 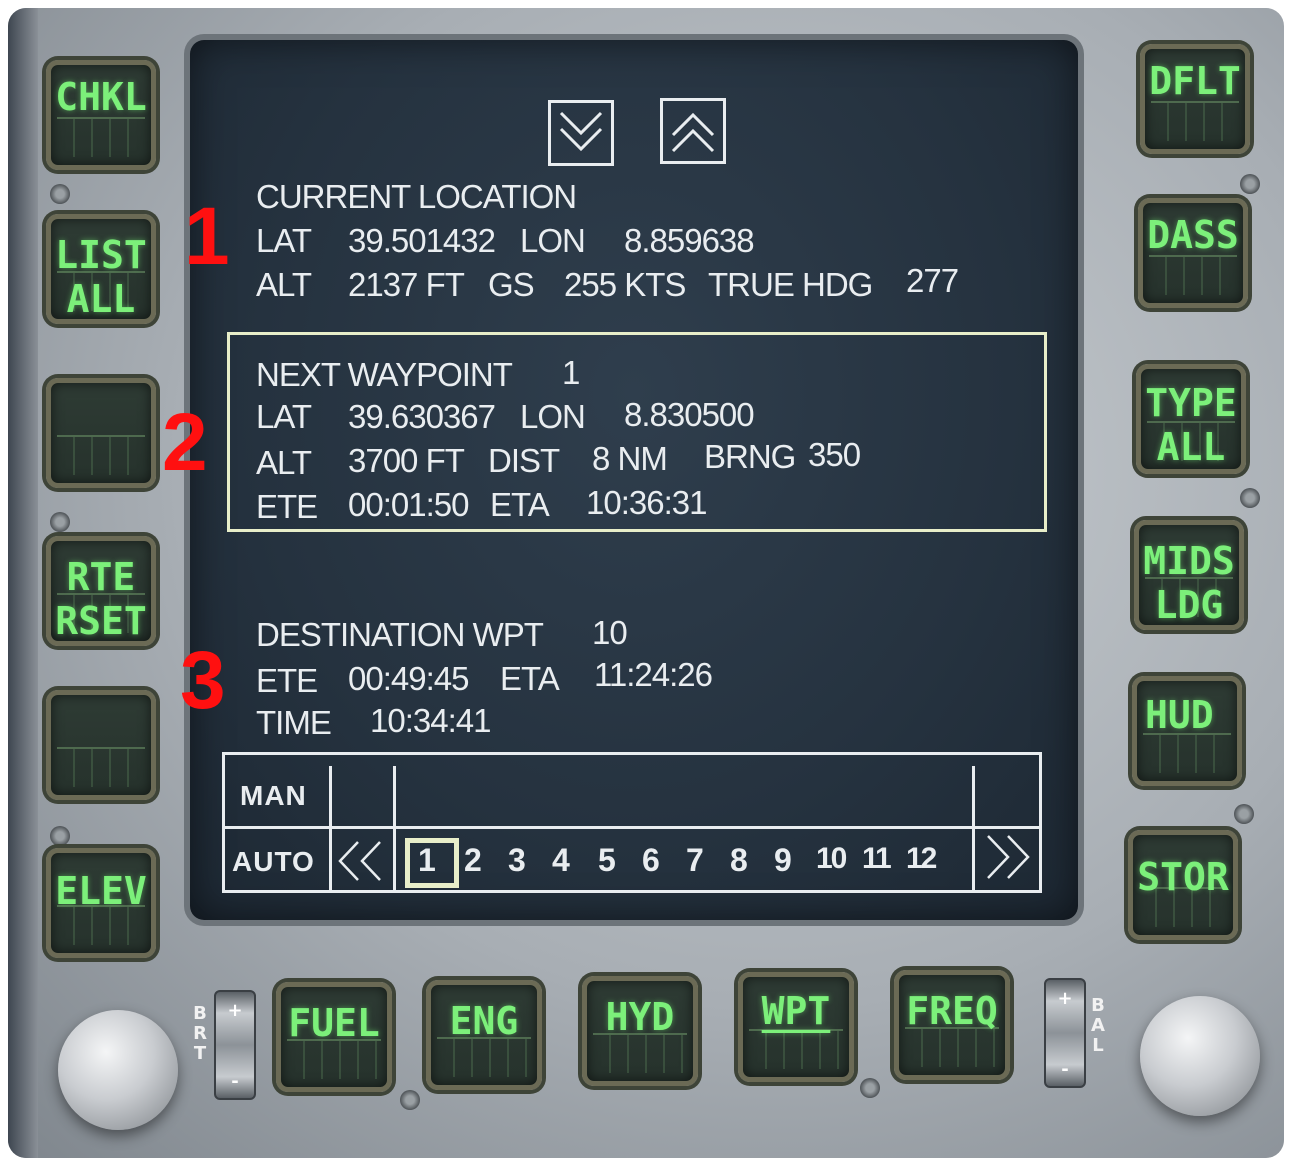 I want to click on next-lat-label: LAT, so click(x=284, y=416).